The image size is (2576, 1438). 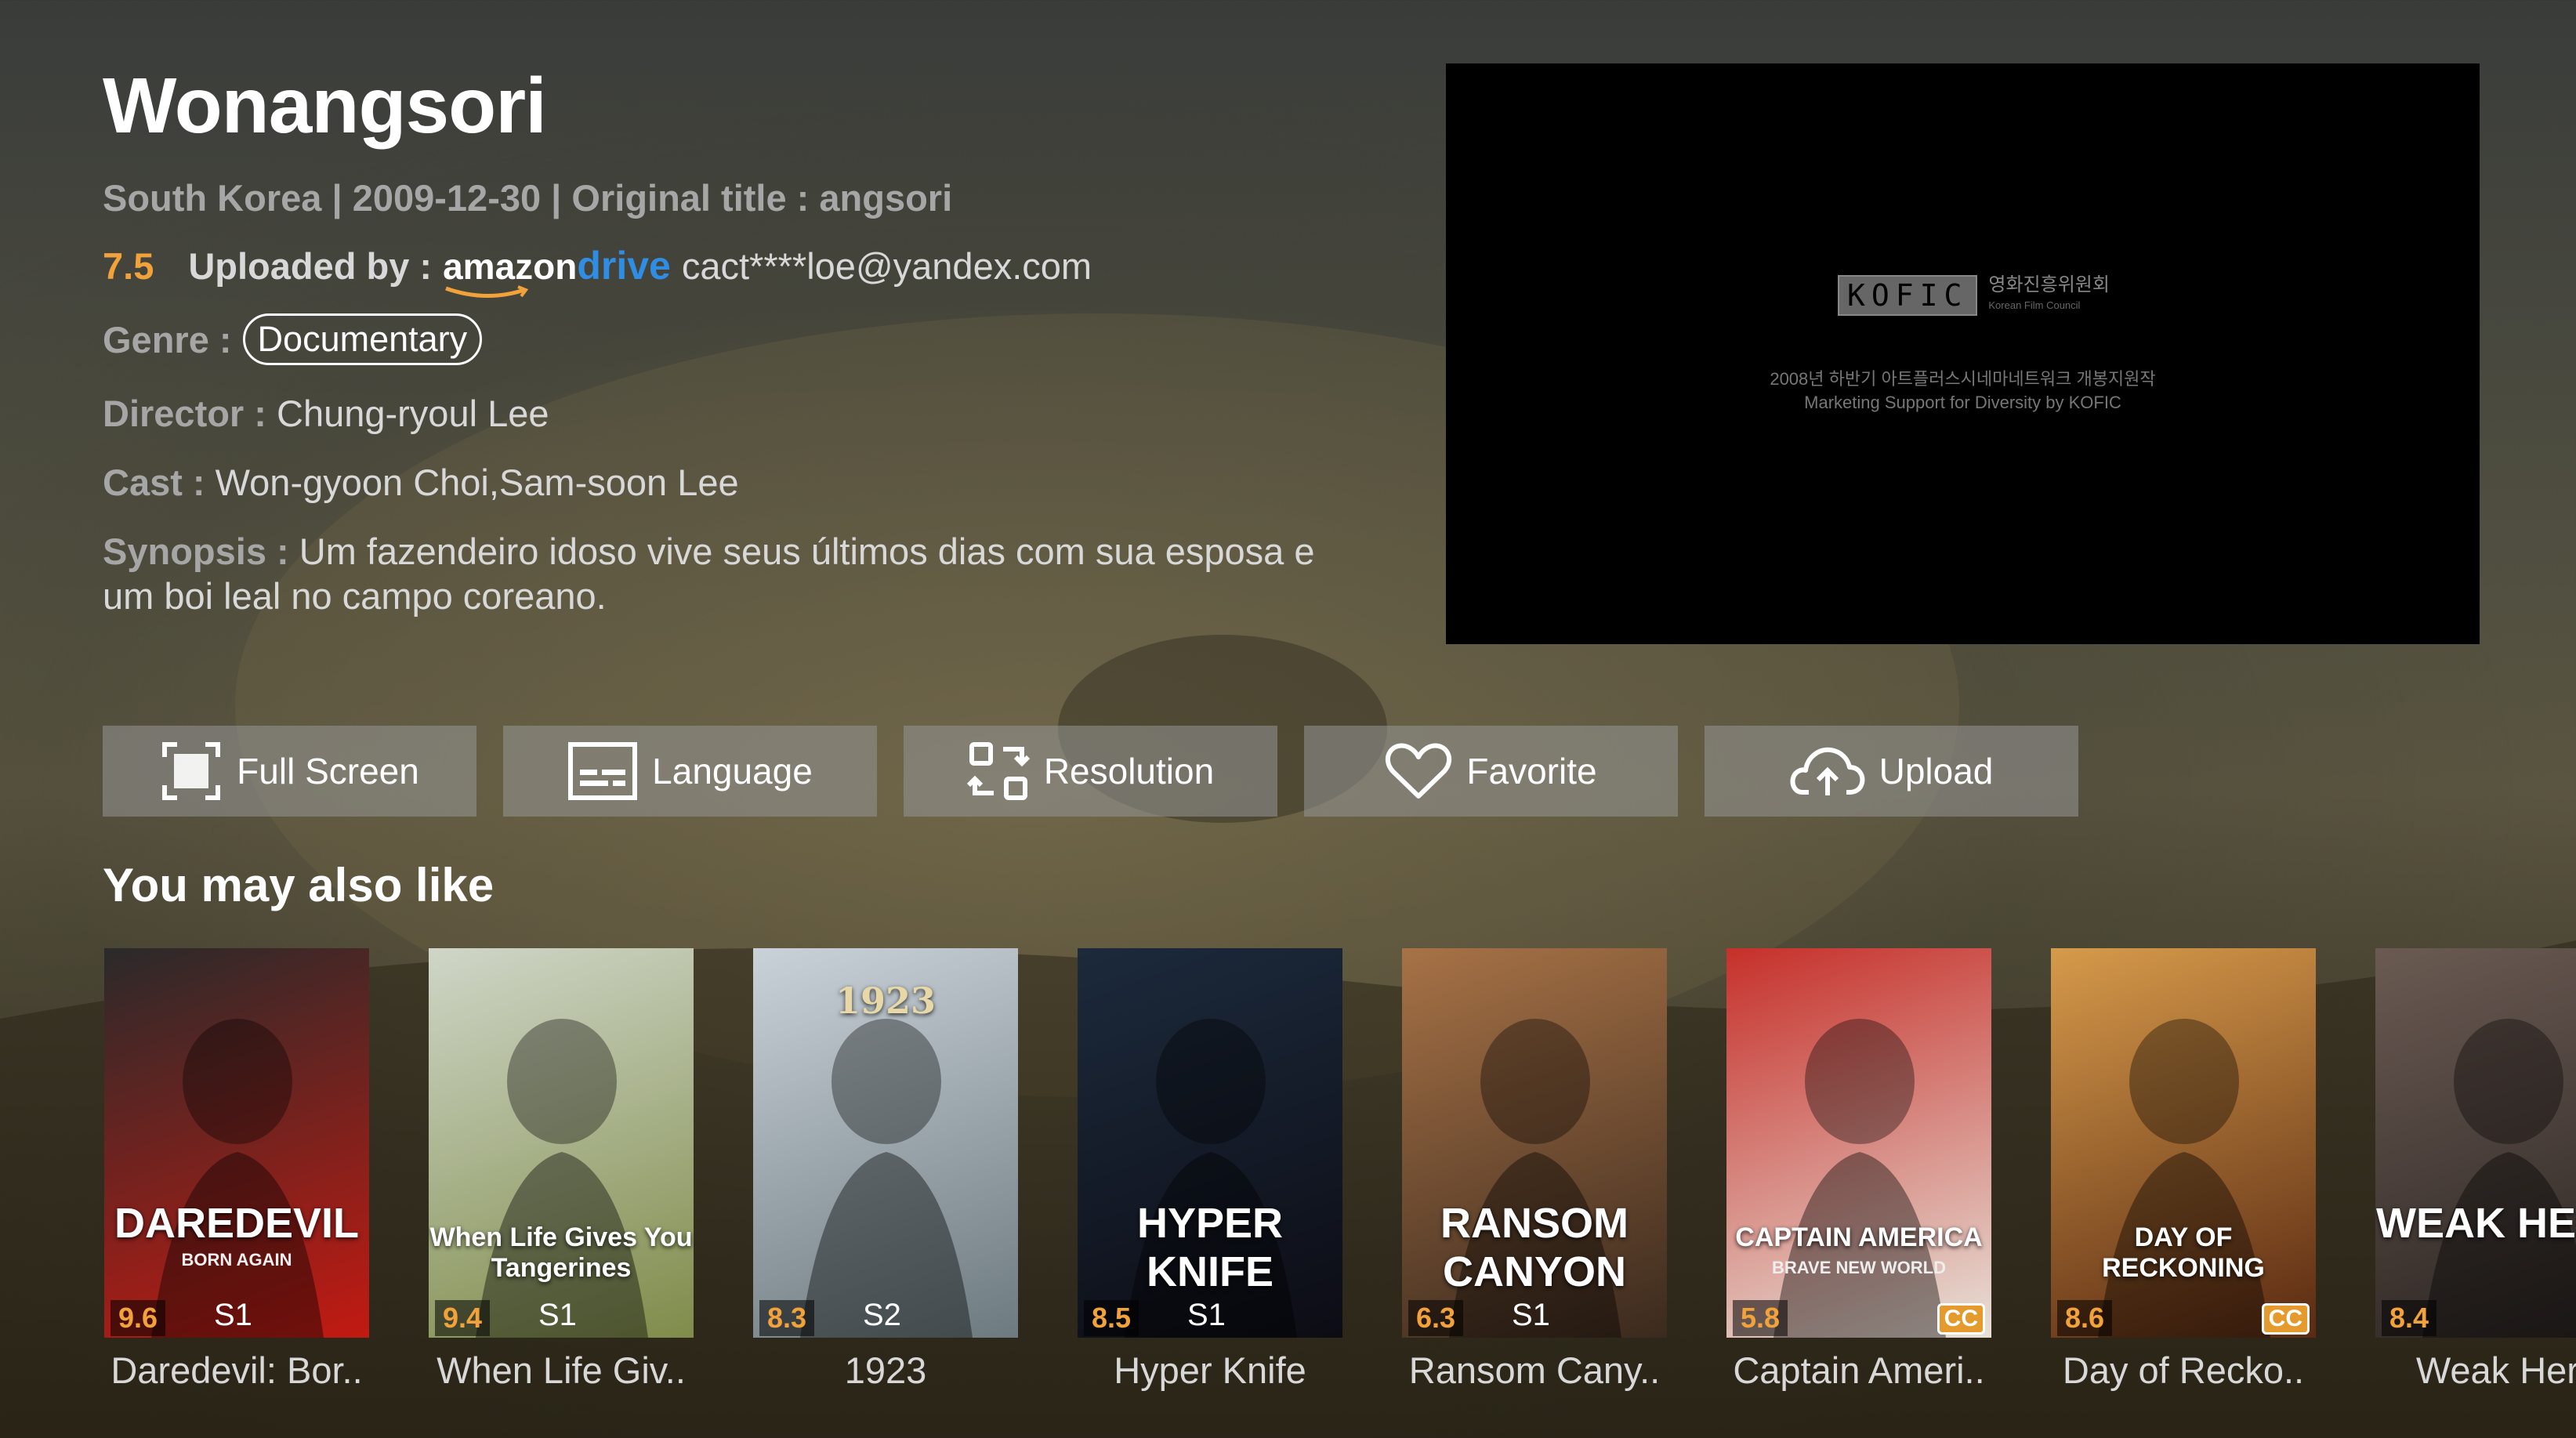 What do you see at coordinates (561, 1370) in the screenshot?
I see `recommendation-caption: When Life Giv..` at bounding box center [561, 1370].